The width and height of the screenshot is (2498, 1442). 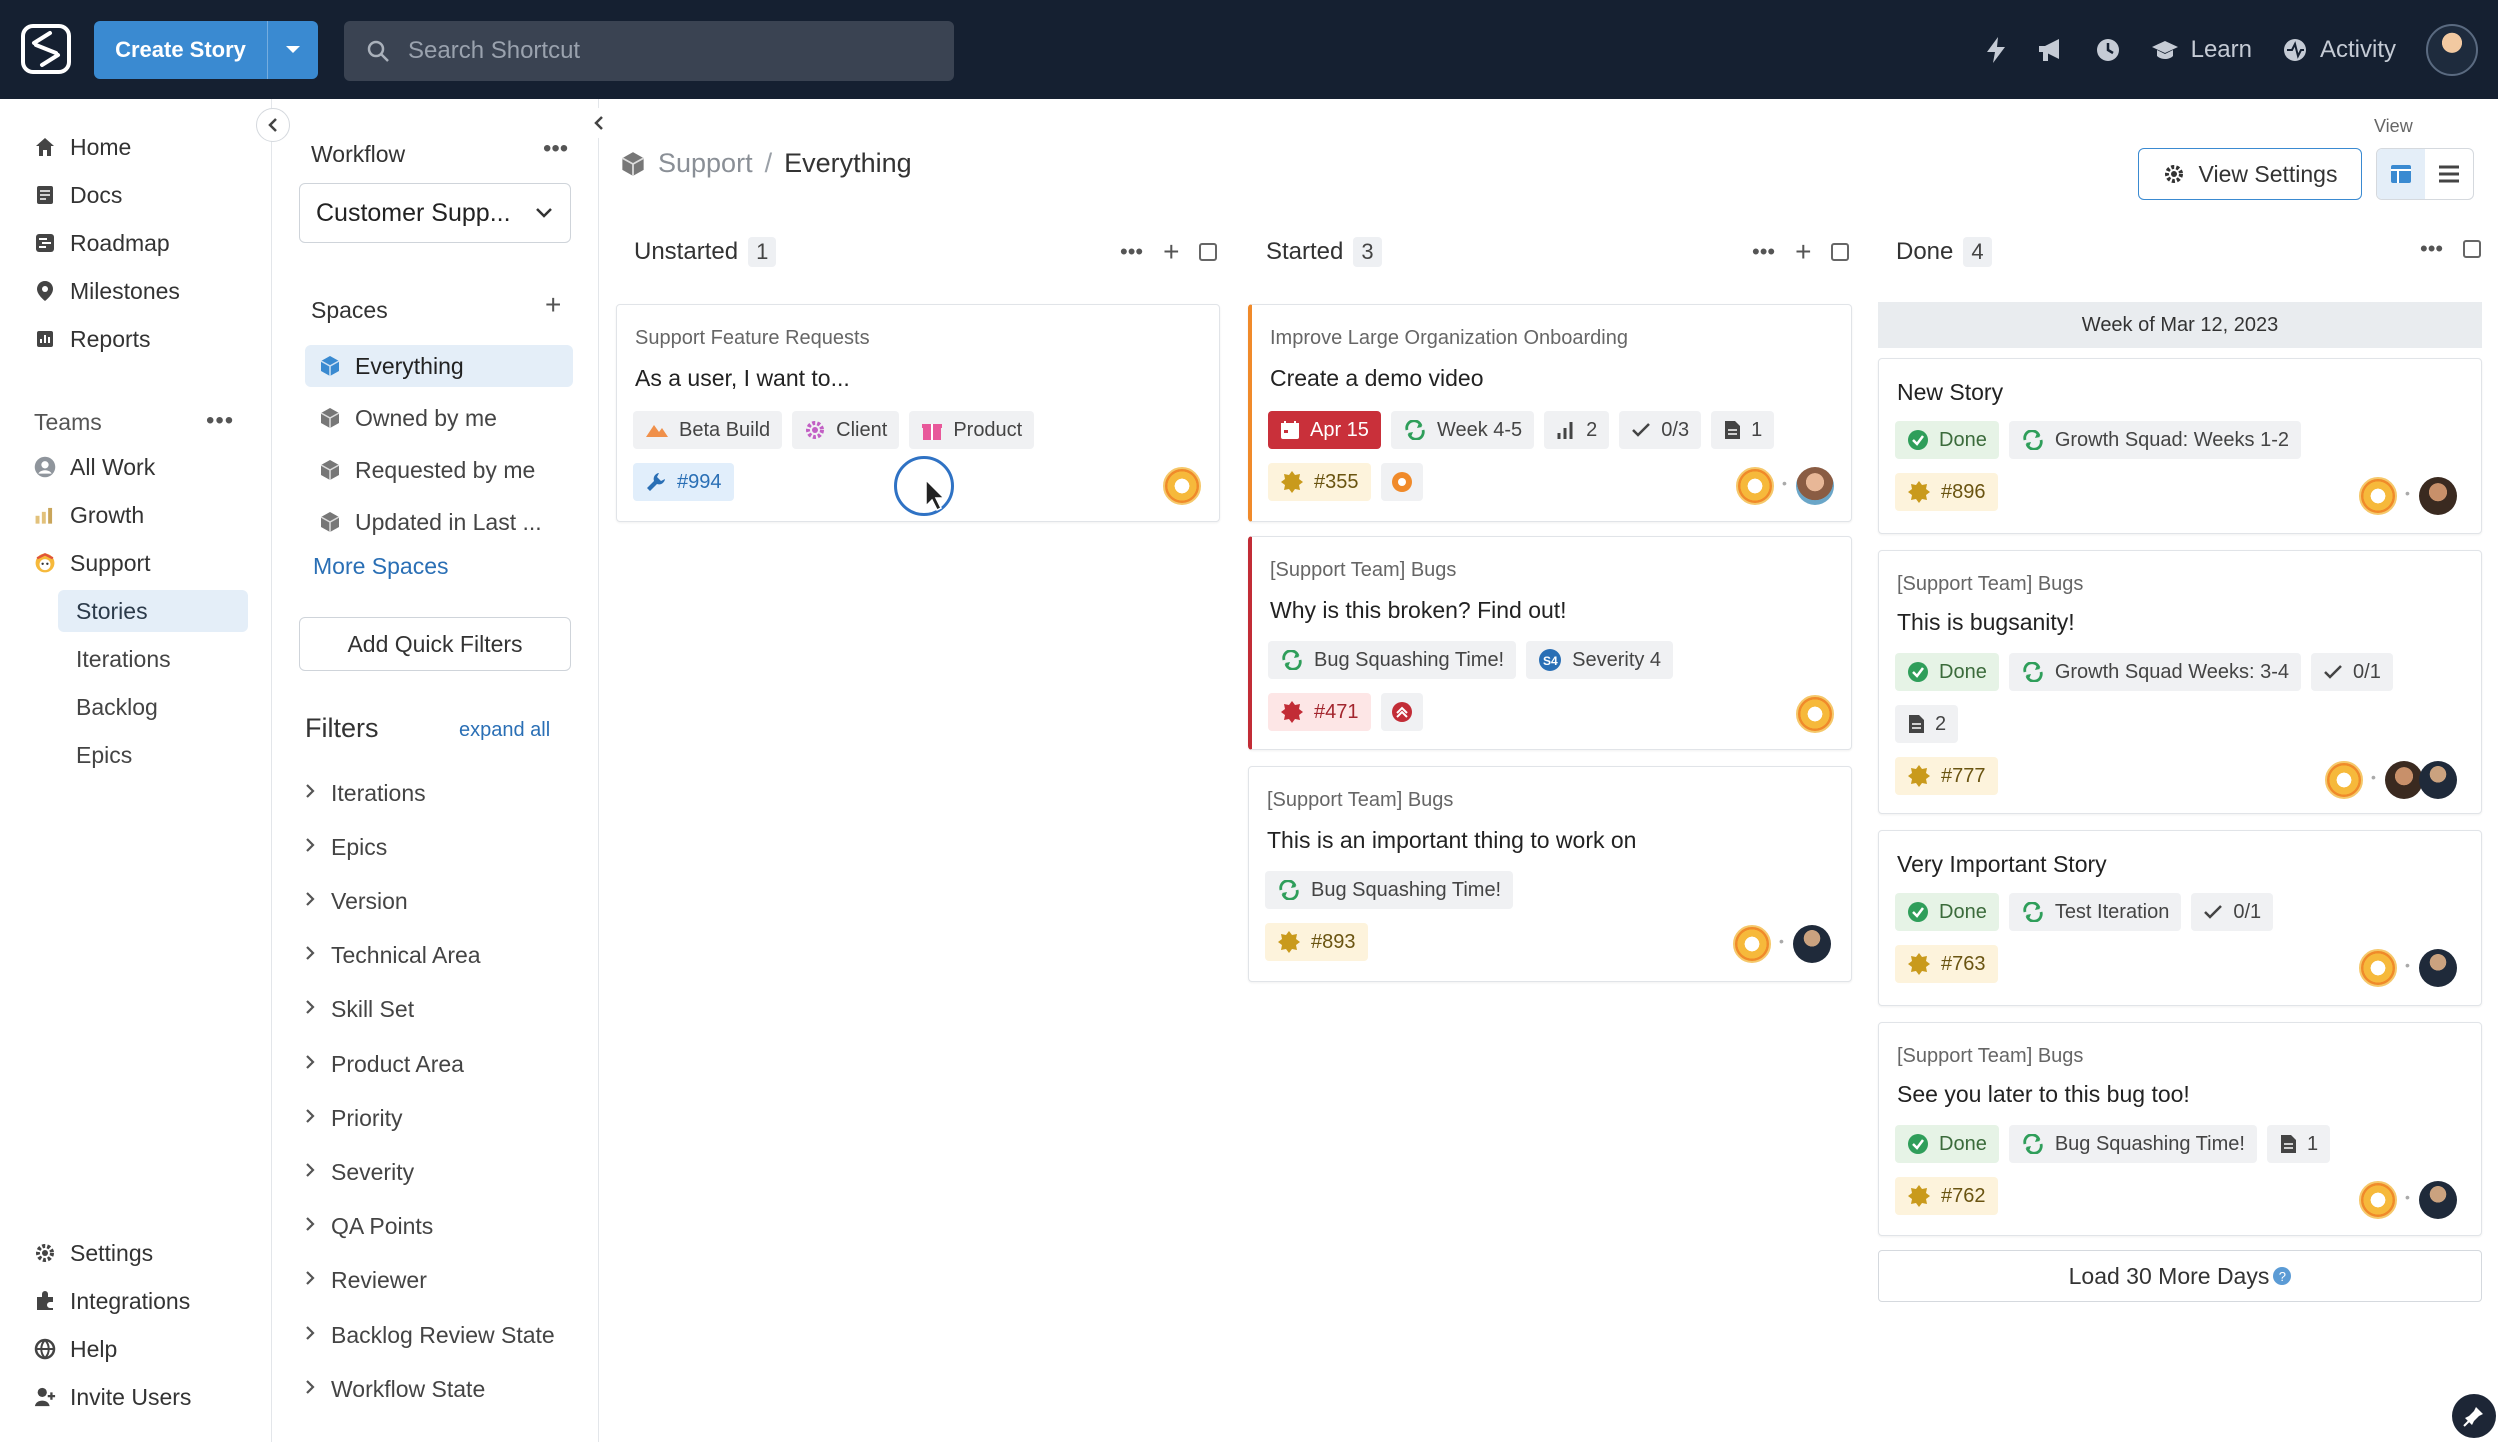 I want to click on search-input, so click(x=668, y=51).